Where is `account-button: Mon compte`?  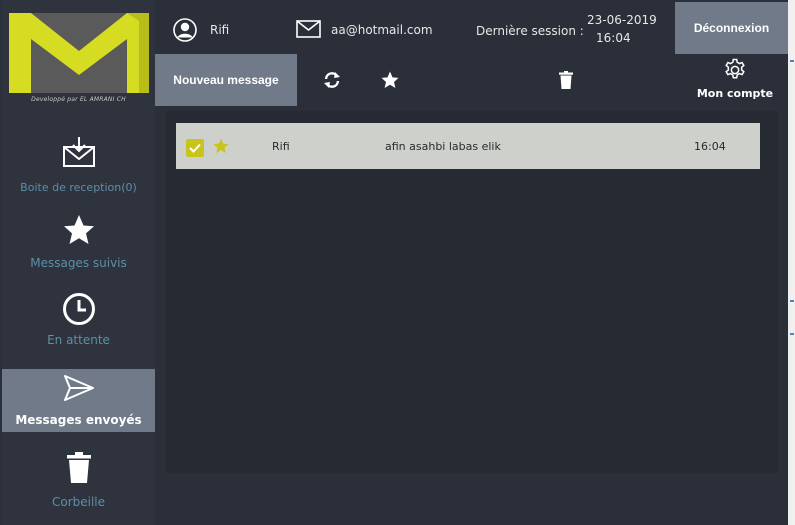 account-button: Mon compte is located at coordinates (735, 81).